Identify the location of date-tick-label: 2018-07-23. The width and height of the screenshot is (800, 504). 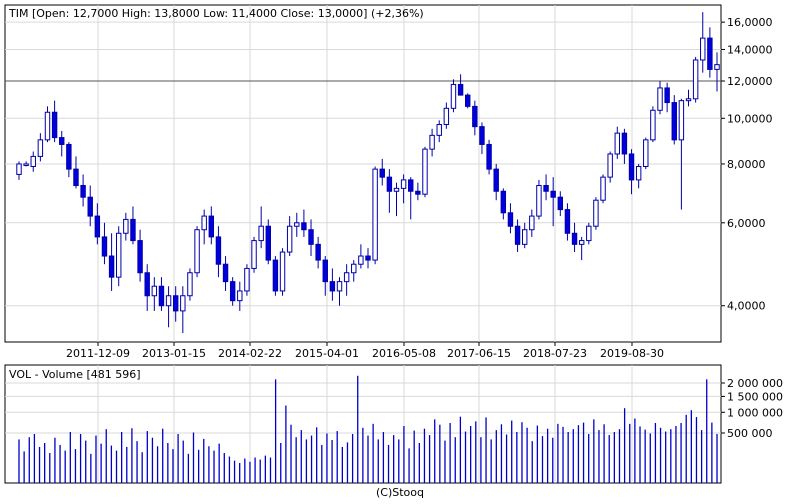
(555, 353).